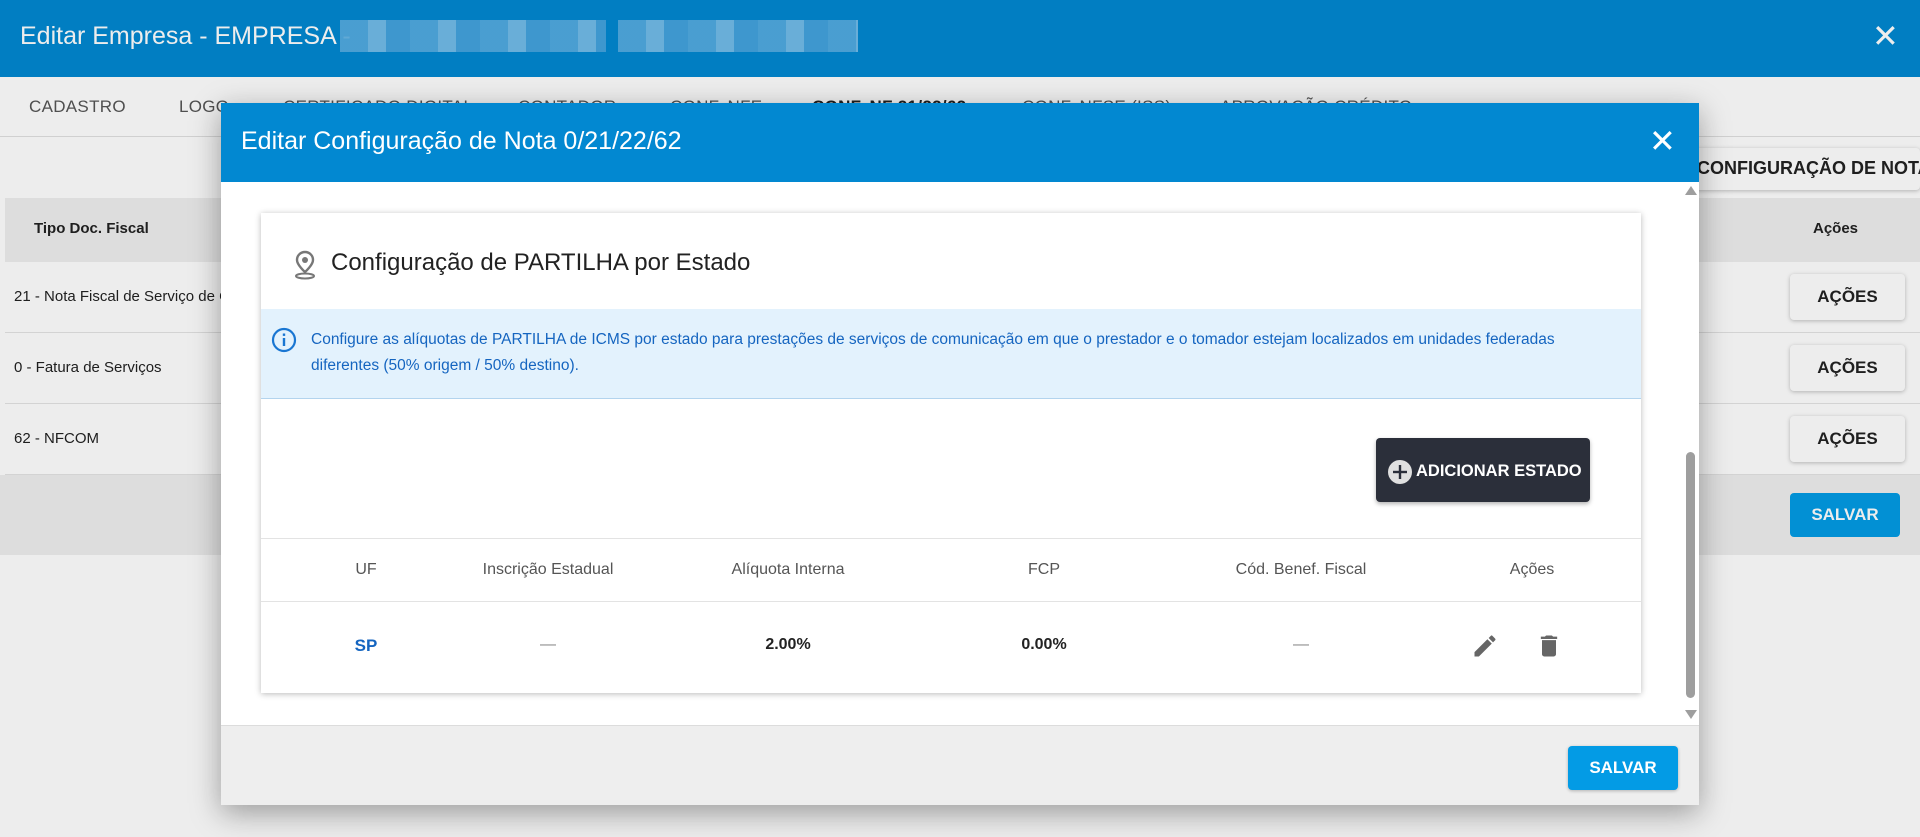 The image size is (1920, 837). What do you see at coordinates (1623, 768) in the screenshot?
I see `save-button: SALVAR` at bounding box center [1623, 768].